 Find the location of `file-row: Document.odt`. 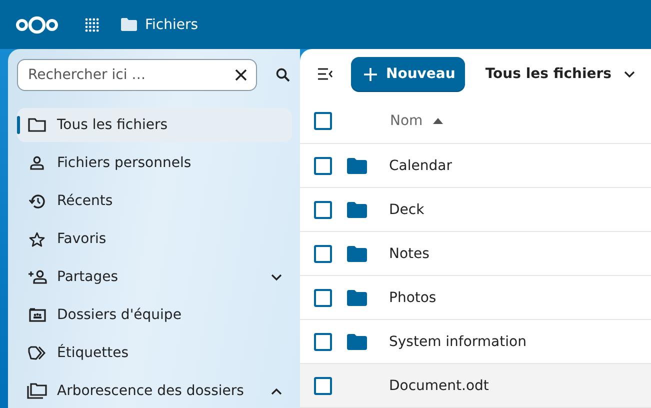

file-row: Document.odt is located at coordinates (475, 386).